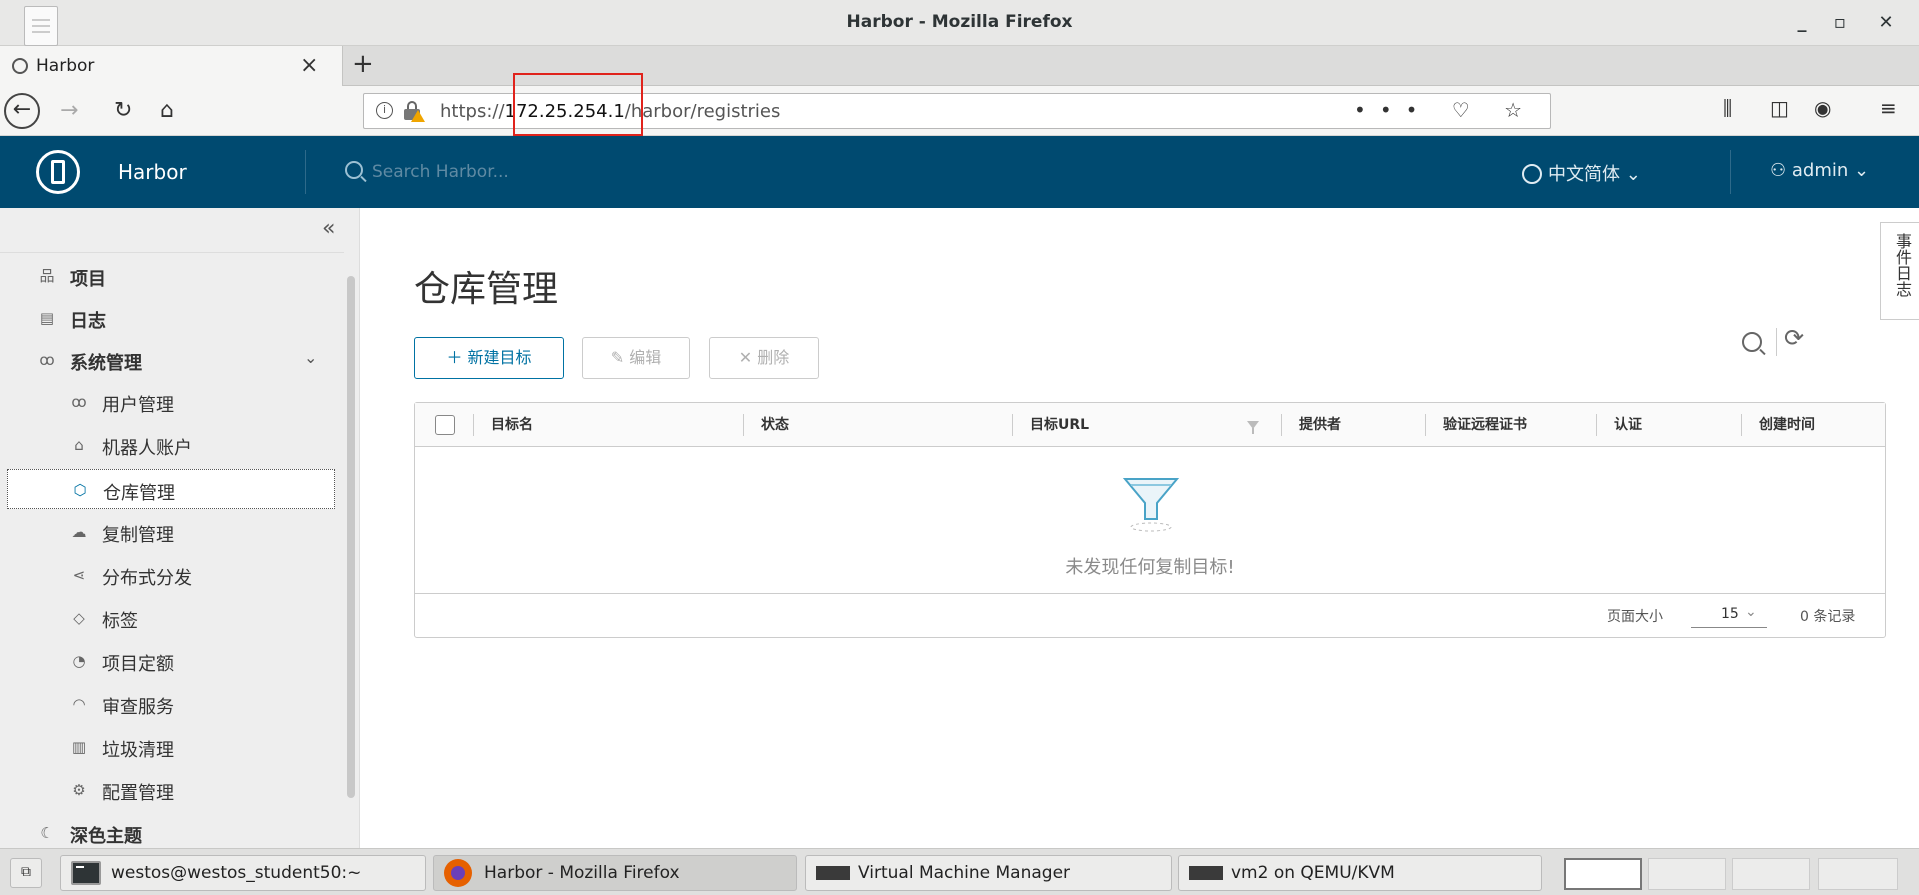 The height and width of the screenshot is (895, 1919). Describe the element at coordinates (615, 873) in the screenshot. I see `taskbar-item-firefox: Harbor - Mozilla Firefox` at that location.